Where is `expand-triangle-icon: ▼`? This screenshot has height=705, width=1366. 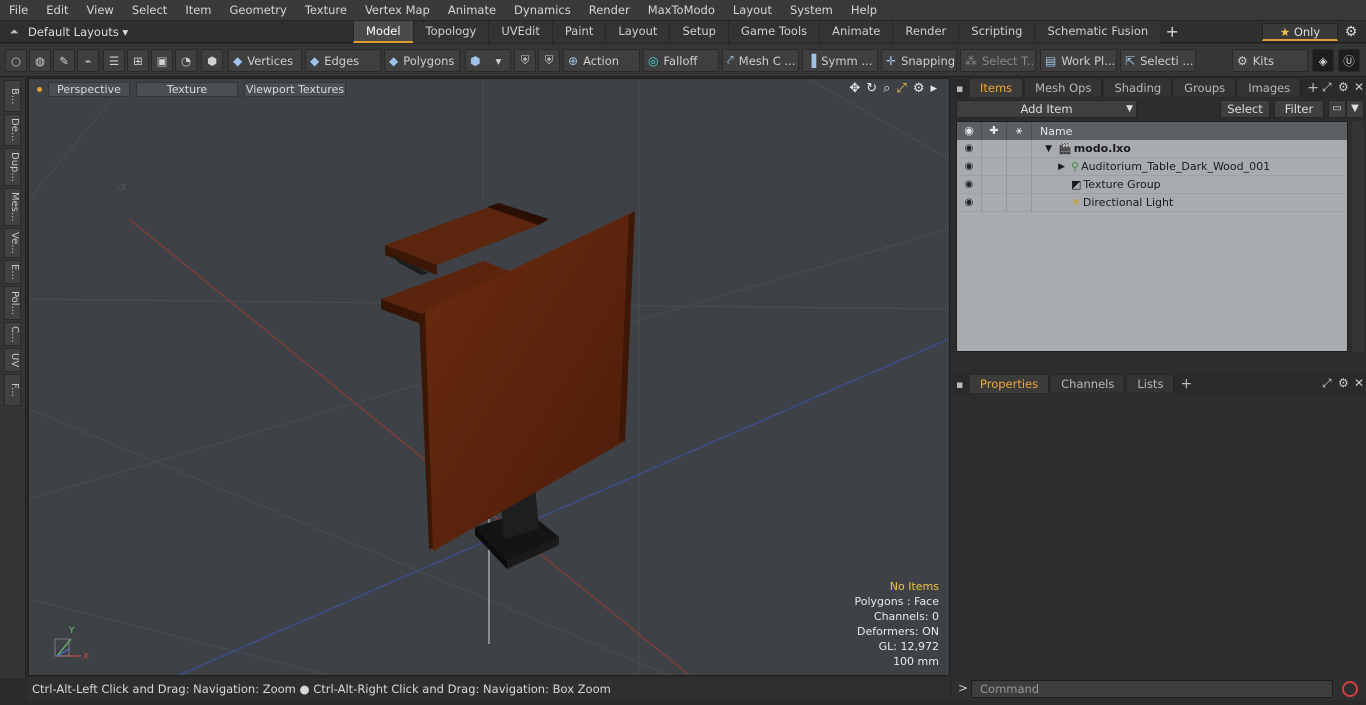
expand-triangle-icon: ▼ is located at coordinates (1042, 149).